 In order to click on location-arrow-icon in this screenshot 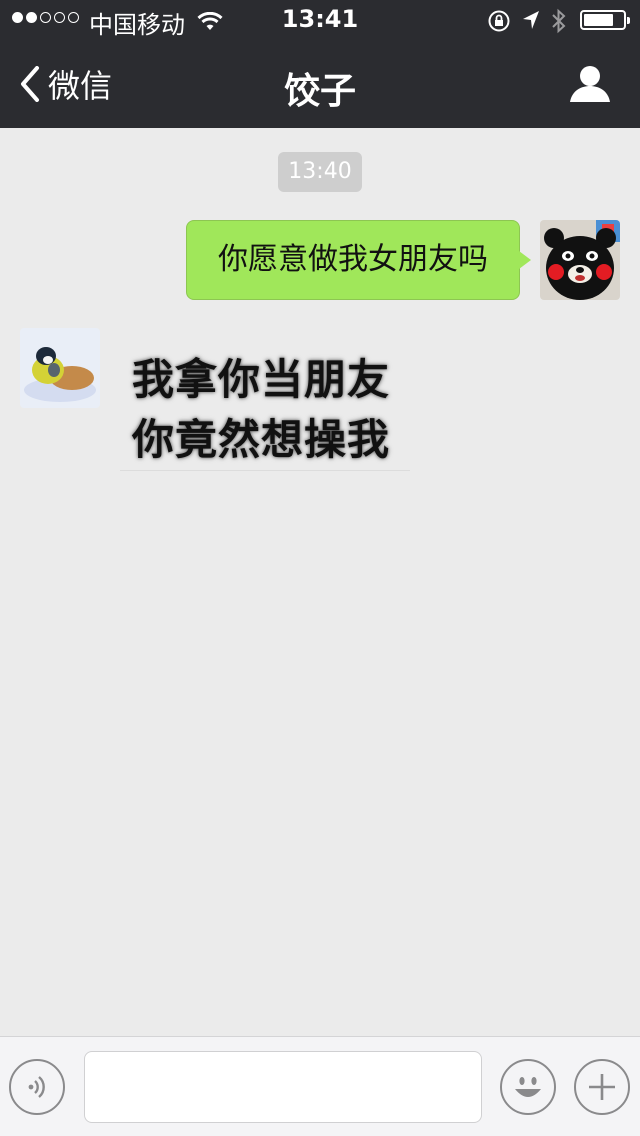, I will do `click(531, 23)`.